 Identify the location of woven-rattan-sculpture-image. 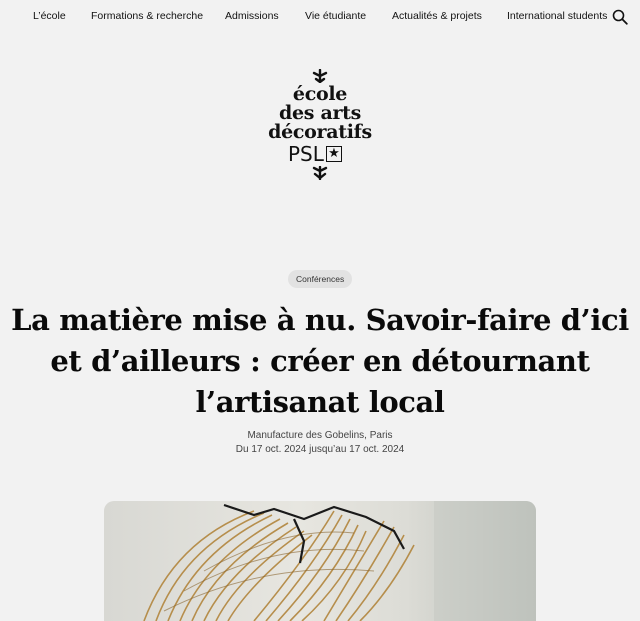
(339, 561).